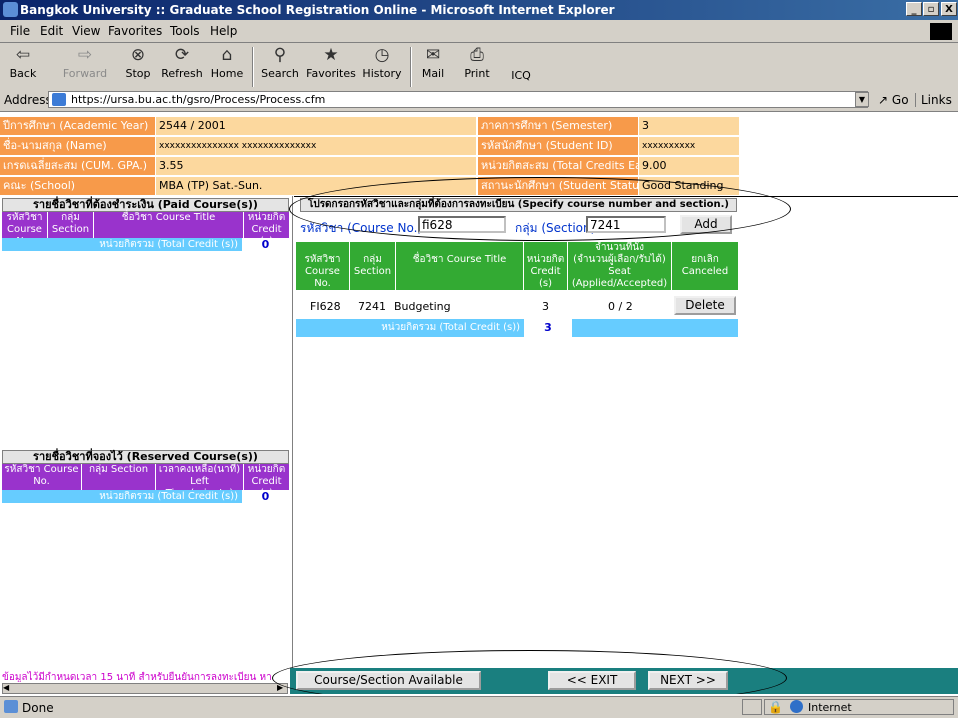 Image resolution: width=958 pixels, height=718 pixels. Describe the element at coordinates (71, 225) in the screenshot. I see `paid-col-section: กลุ่ม Section` at that location.